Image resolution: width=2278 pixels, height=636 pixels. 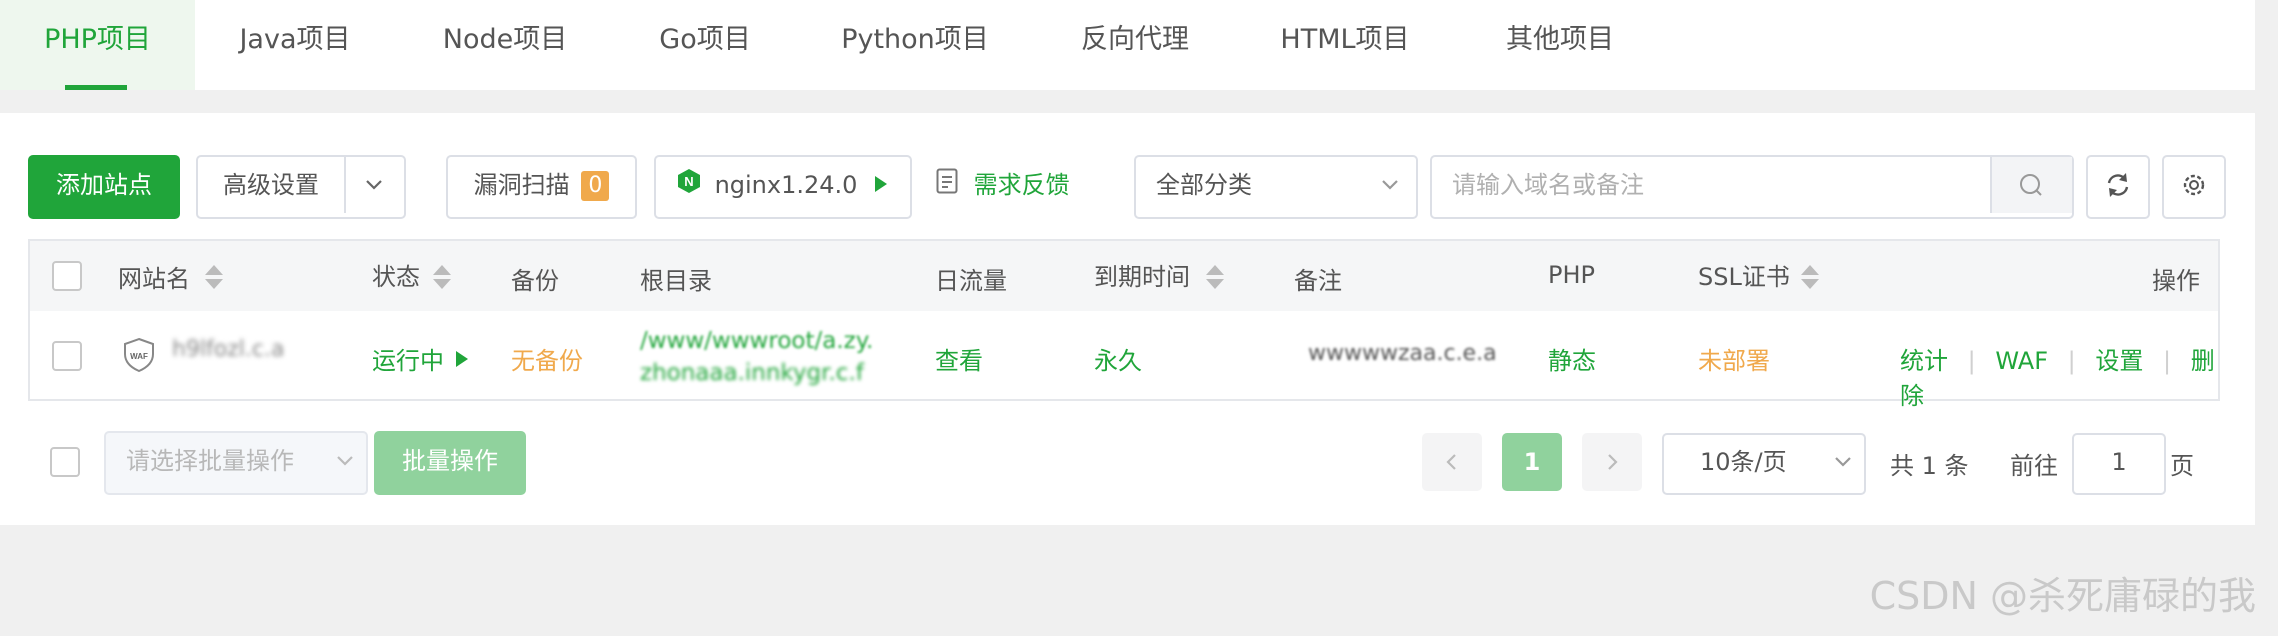 What do you see at coordinates (2182, 466) in the screenshot?
I see `page-suffix-text: 页` at bounding box center [2182, 466].